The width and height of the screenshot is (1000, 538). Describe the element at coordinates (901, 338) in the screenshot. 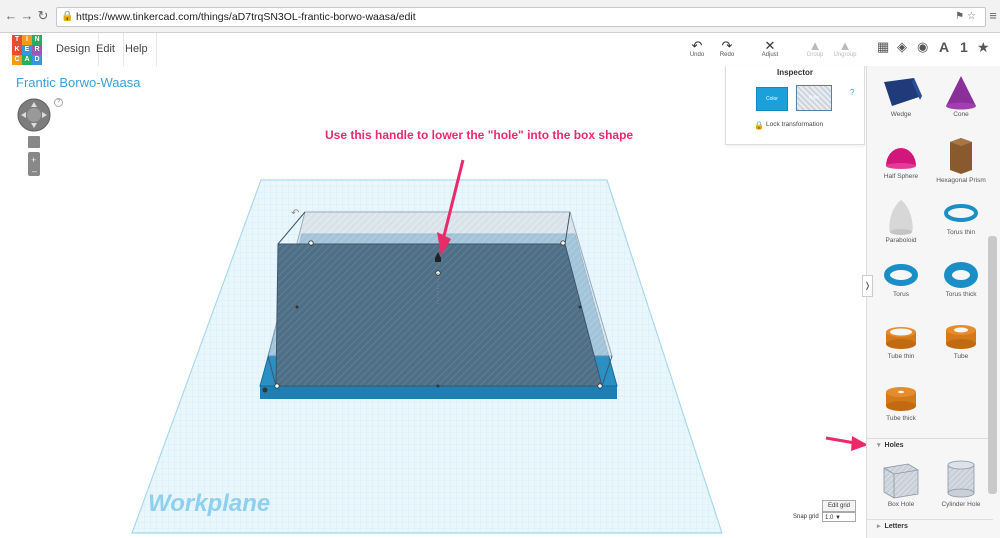

I see `tube-thin-icon` at that location.